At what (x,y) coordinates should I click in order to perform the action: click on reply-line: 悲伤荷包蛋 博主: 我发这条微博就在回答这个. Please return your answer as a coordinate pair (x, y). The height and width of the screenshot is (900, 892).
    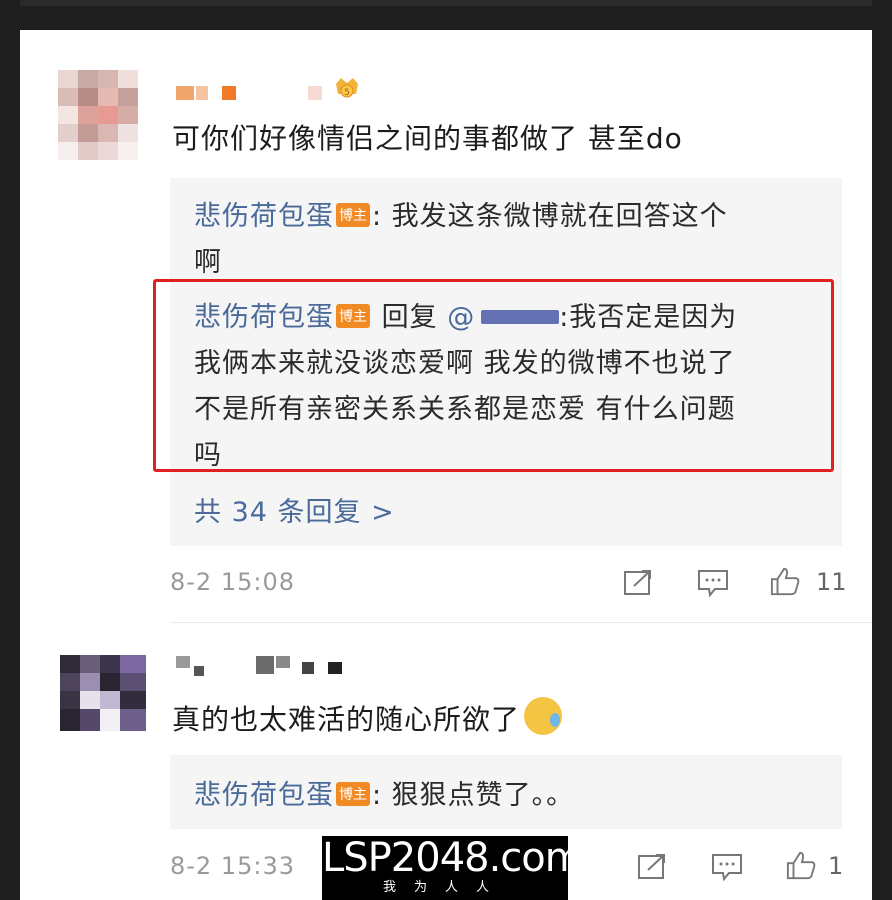
    Looking at the image, I should click on (461, 213).